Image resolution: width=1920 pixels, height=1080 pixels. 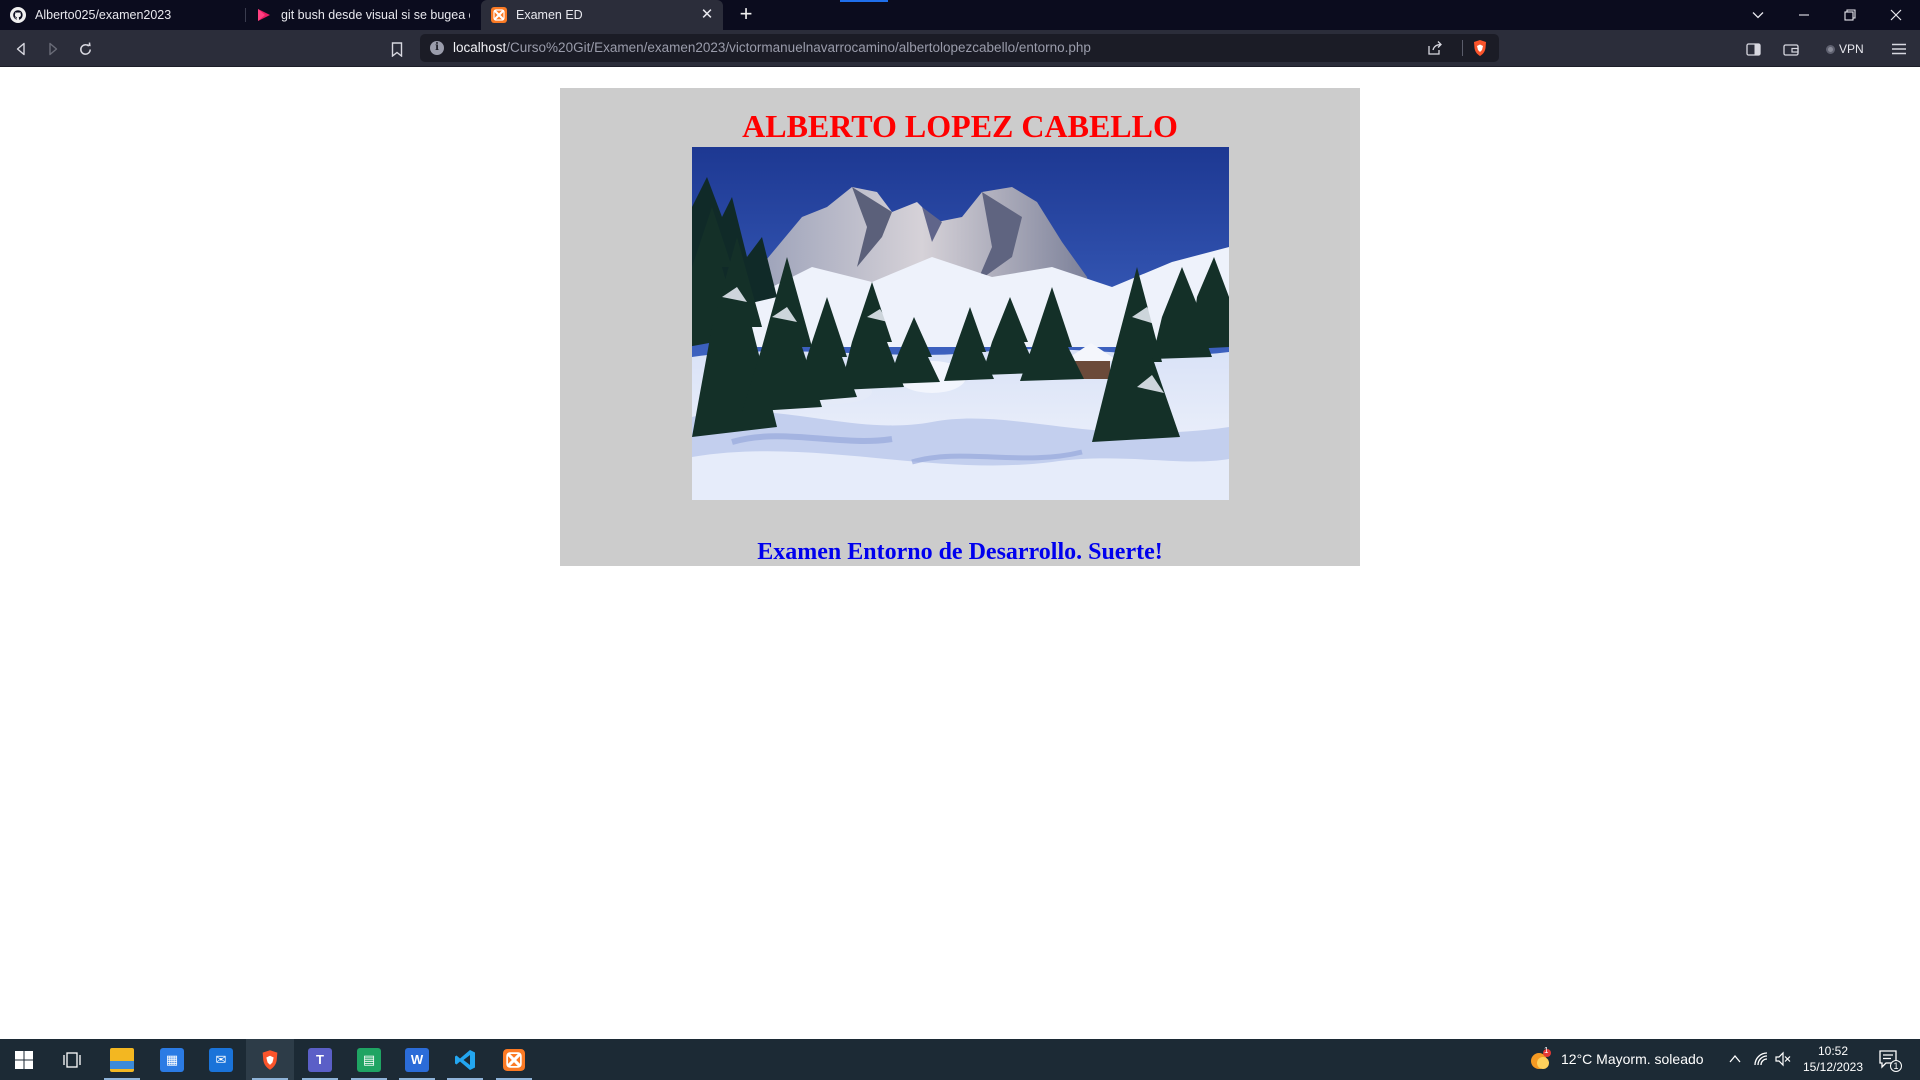 I want to click on clock-time: 10:52, so click(x=1833, y=1051).